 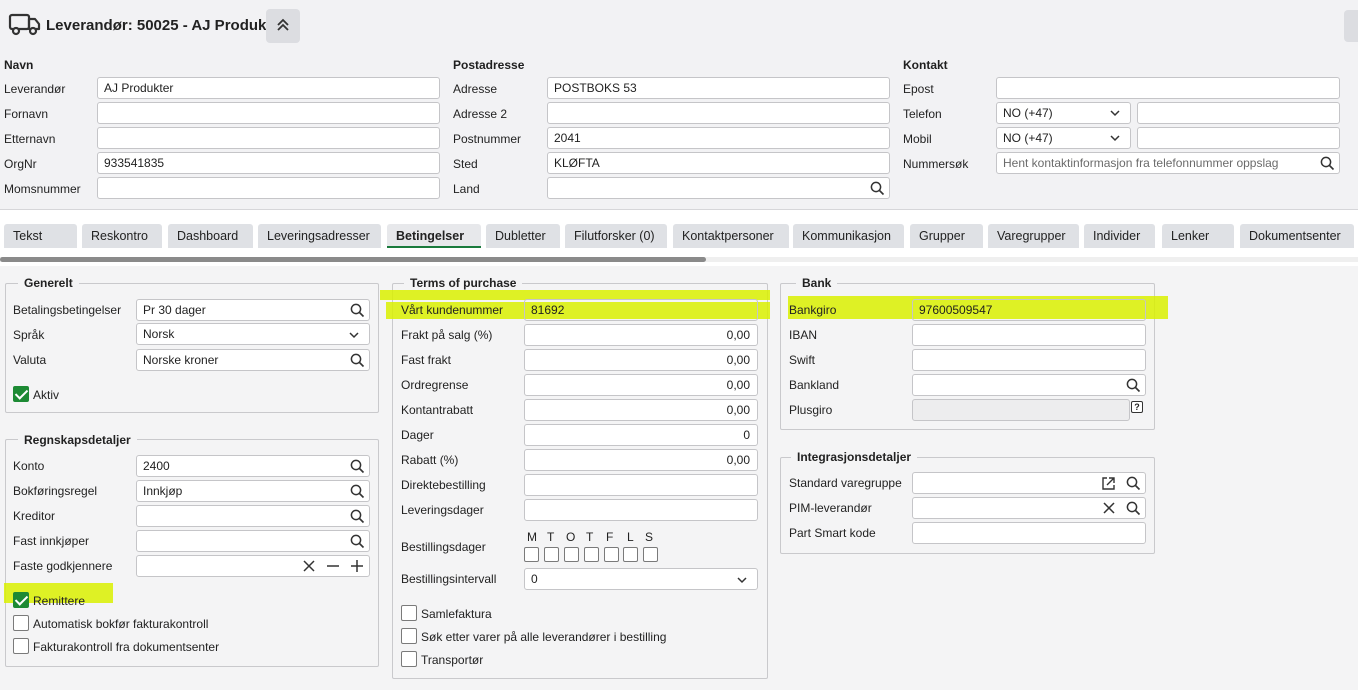 What do you see at coordinates (641, 310) in the screenshot?
I see `kundenummer-input: 81692` at bounding box center [641, 310].